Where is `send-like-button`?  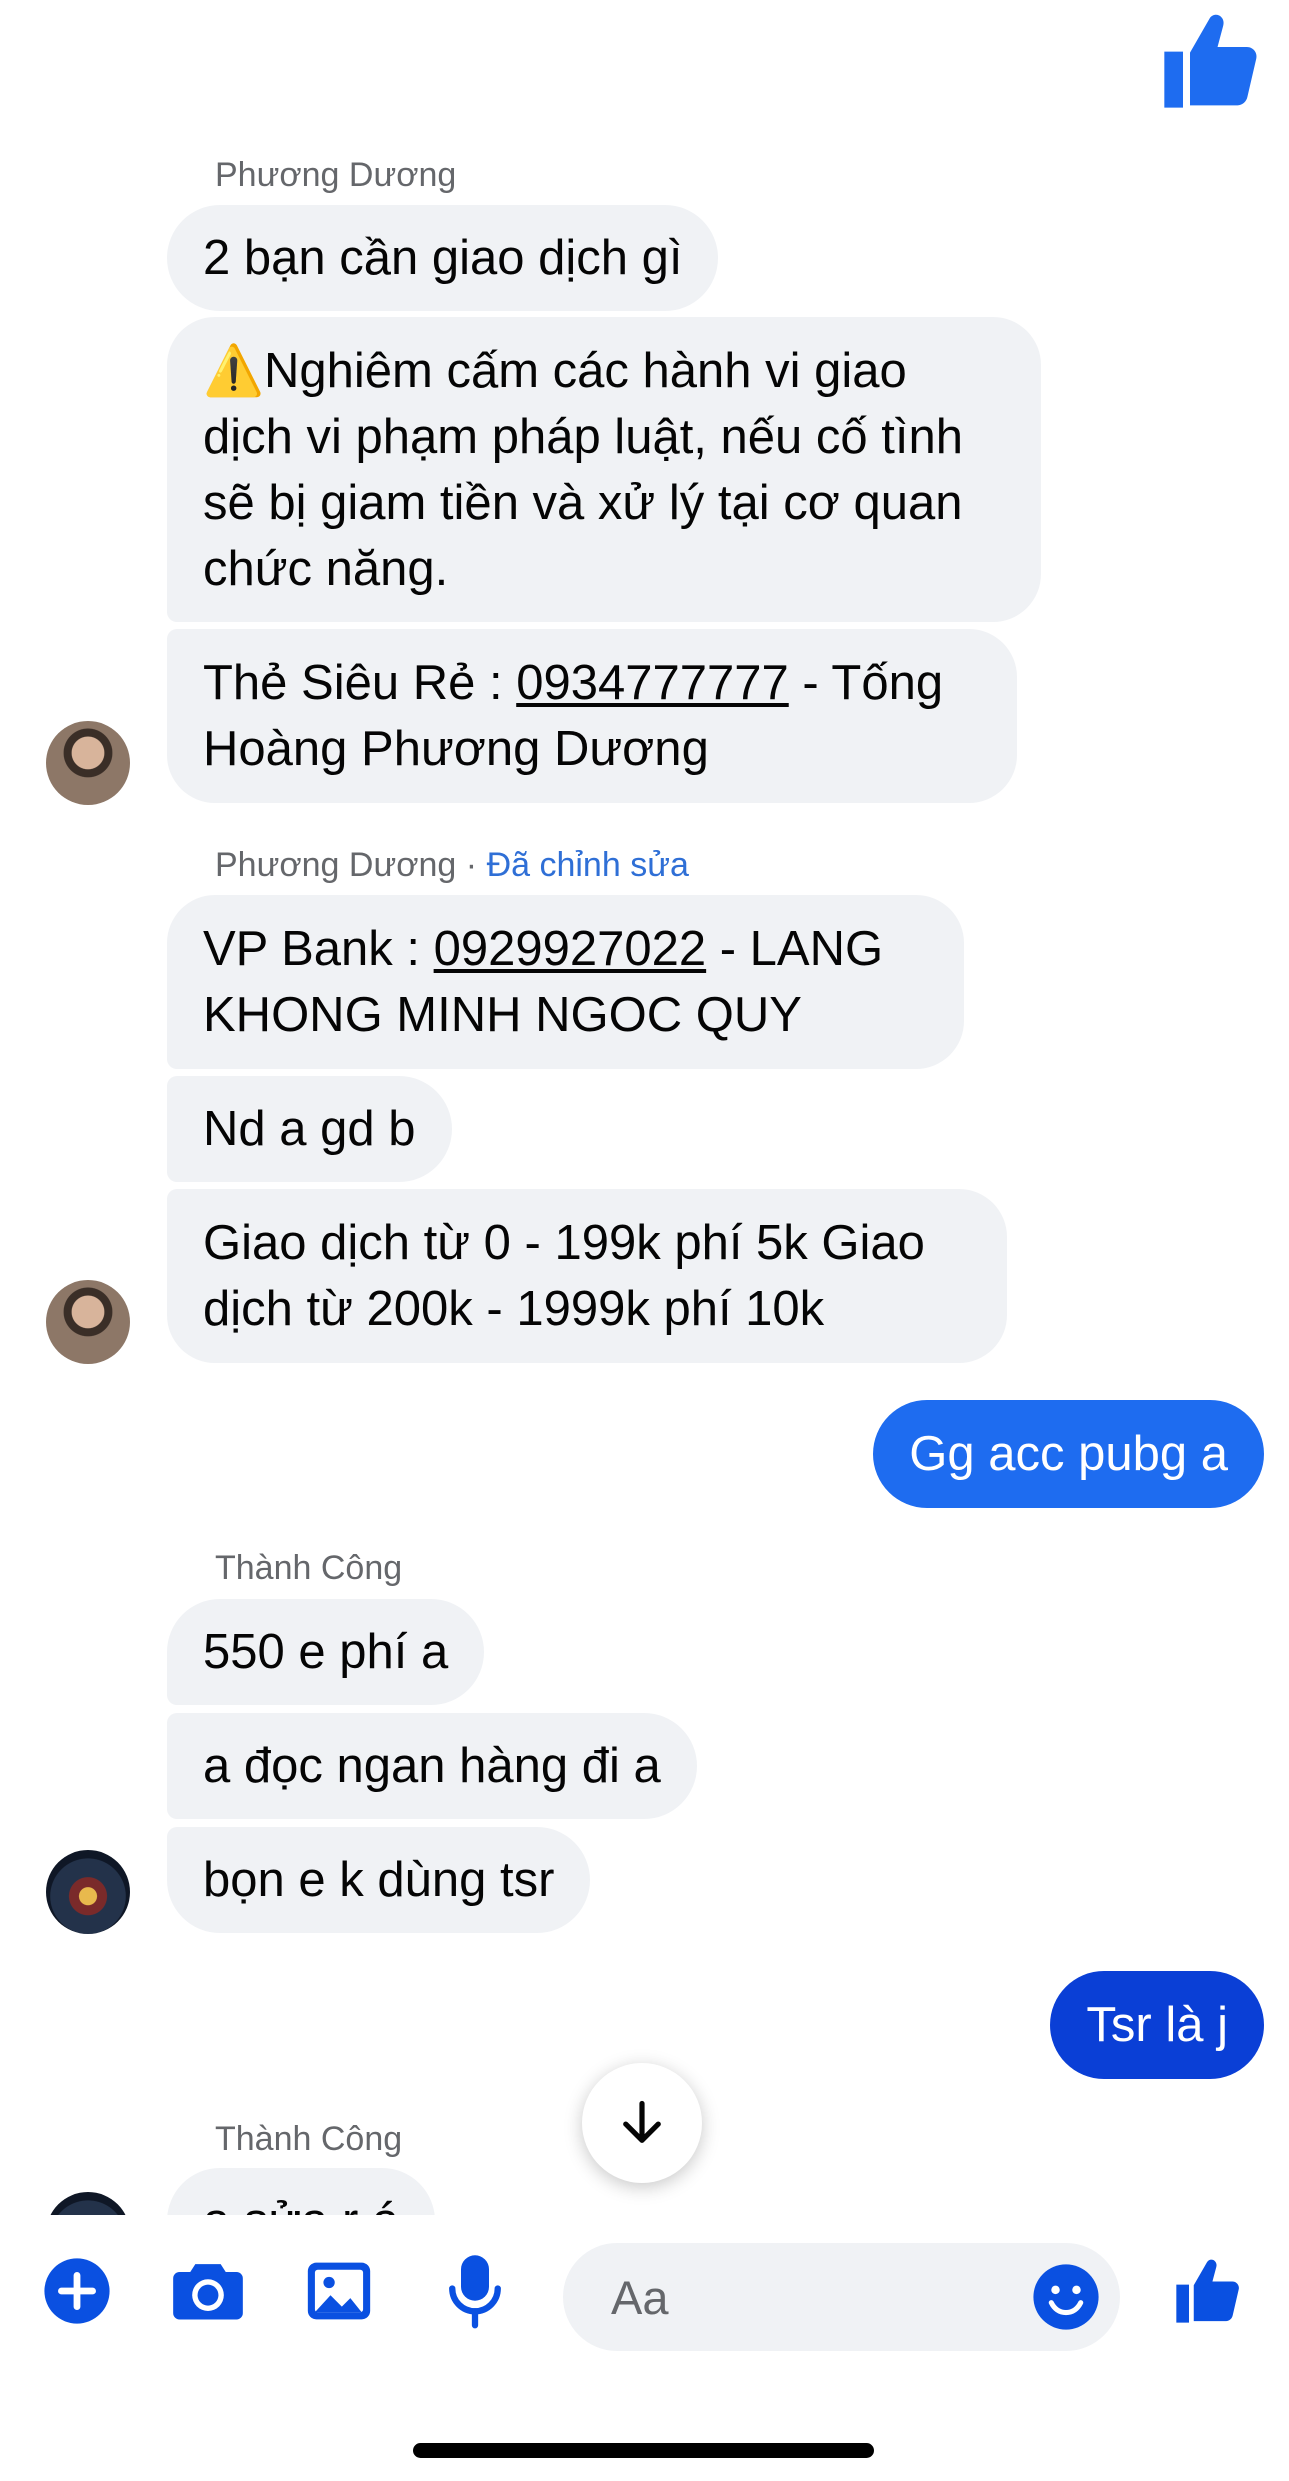
send-like-button is located at coordinates (1208, 2291).